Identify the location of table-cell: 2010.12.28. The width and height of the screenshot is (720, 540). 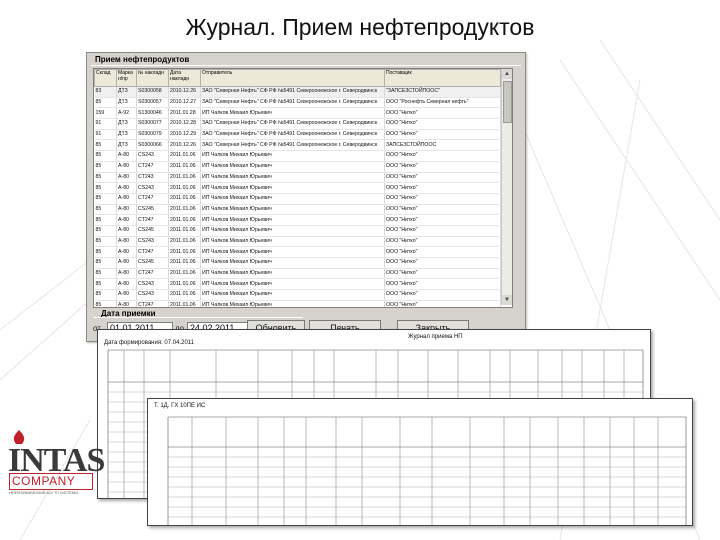
(184, 124).